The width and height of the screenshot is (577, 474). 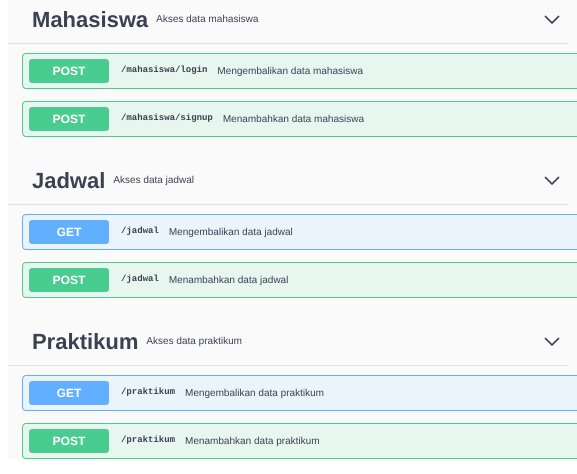 What do you see at coordinates (293, 119) in the screenshot?
I see `endpoint-summary: Menambahkan data mahasiswa` at bounding box center [293, 119].